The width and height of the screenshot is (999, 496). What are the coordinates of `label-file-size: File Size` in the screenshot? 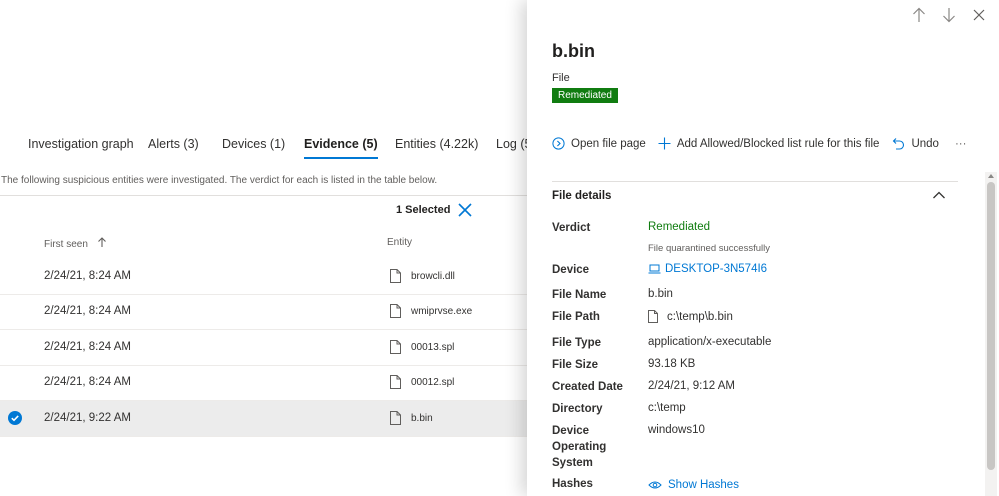 It's located at (575, 365).